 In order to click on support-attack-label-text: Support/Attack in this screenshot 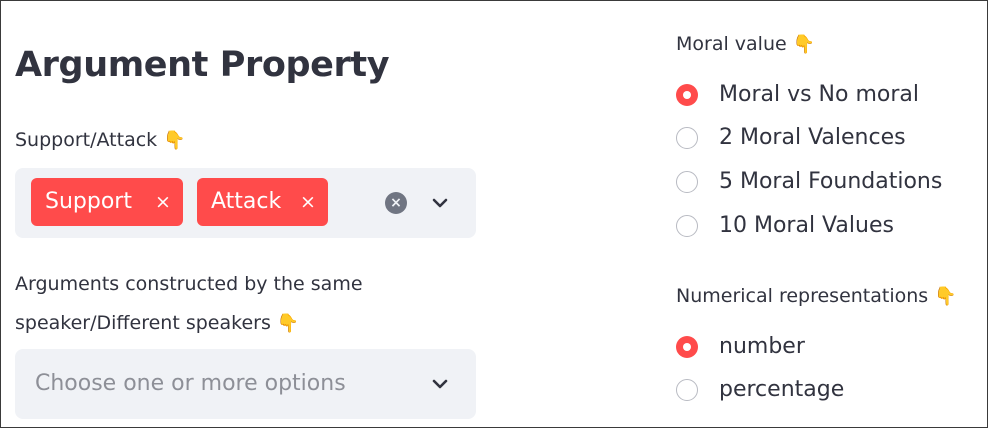, I will do `click(86, 140)`.